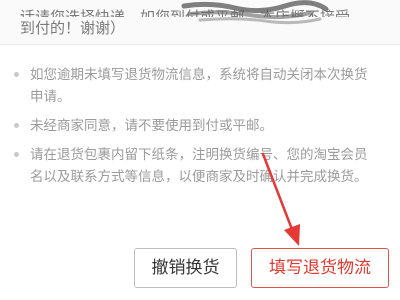 The image size is (400, 300). What do you see at coordinates (151, 126) in the screenshot?
I see `notice-text: 未经商家同意，请不要使用到付或平邮。` at bounding box center [151, 126].